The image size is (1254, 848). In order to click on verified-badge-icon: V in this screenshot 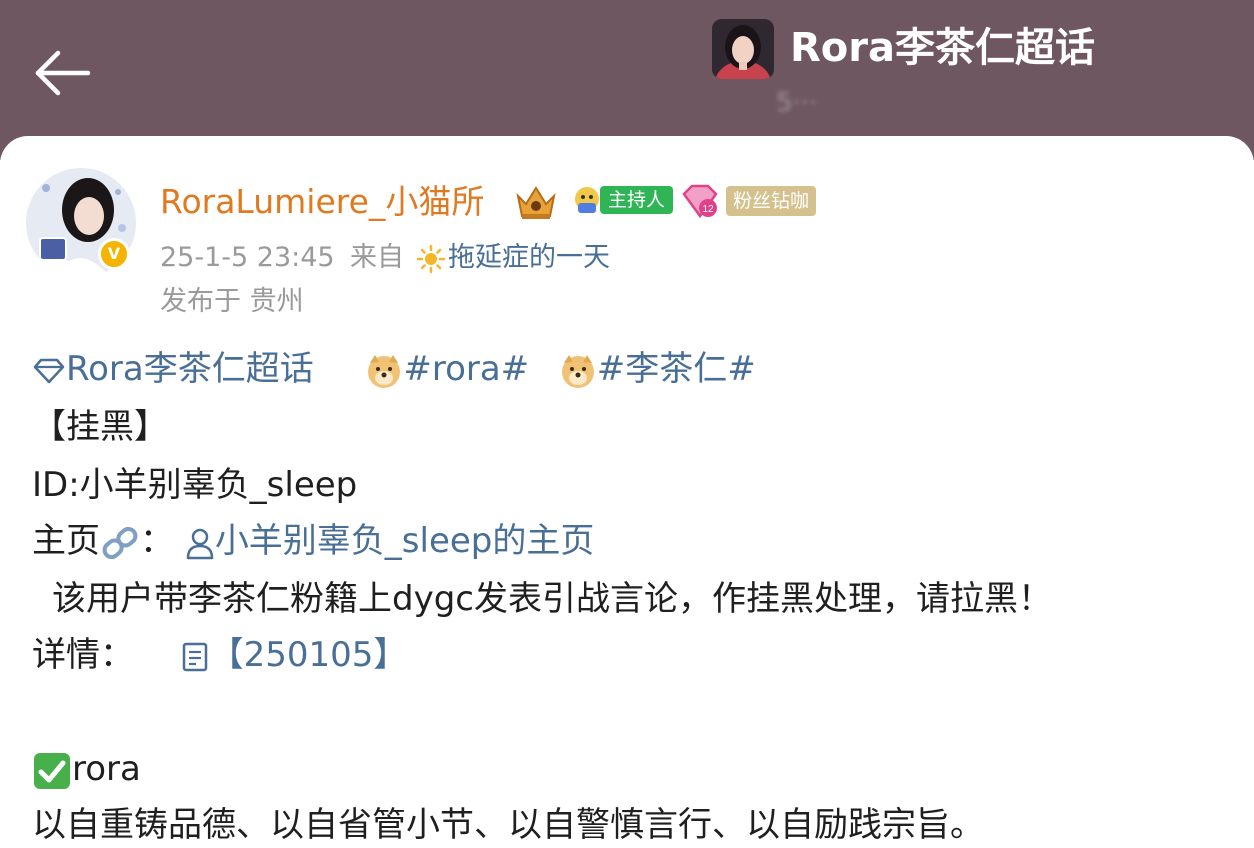, I will do `click(114, 254)`.